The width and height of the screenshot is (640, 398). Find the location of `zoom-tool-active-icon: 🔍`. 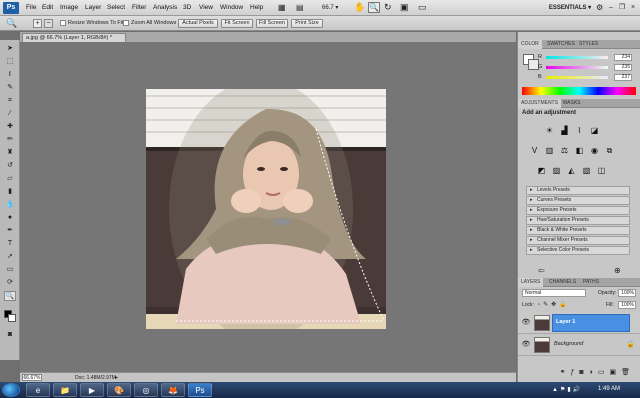

zoom-tool-active-icon: 🔍 is located at coordinates (10, 296).